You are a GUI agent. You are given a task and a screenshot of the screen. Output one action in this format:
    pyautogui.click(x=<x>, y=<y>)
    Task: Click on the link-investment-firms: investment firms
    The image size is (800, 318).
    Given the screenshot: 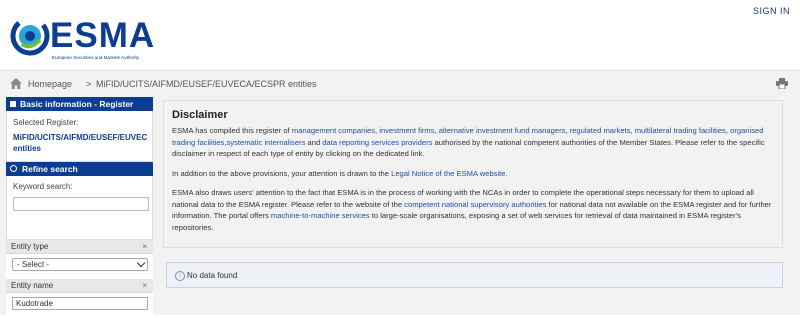 What is the action you would take?
    pyautogui.click(x=406, y=130)
    